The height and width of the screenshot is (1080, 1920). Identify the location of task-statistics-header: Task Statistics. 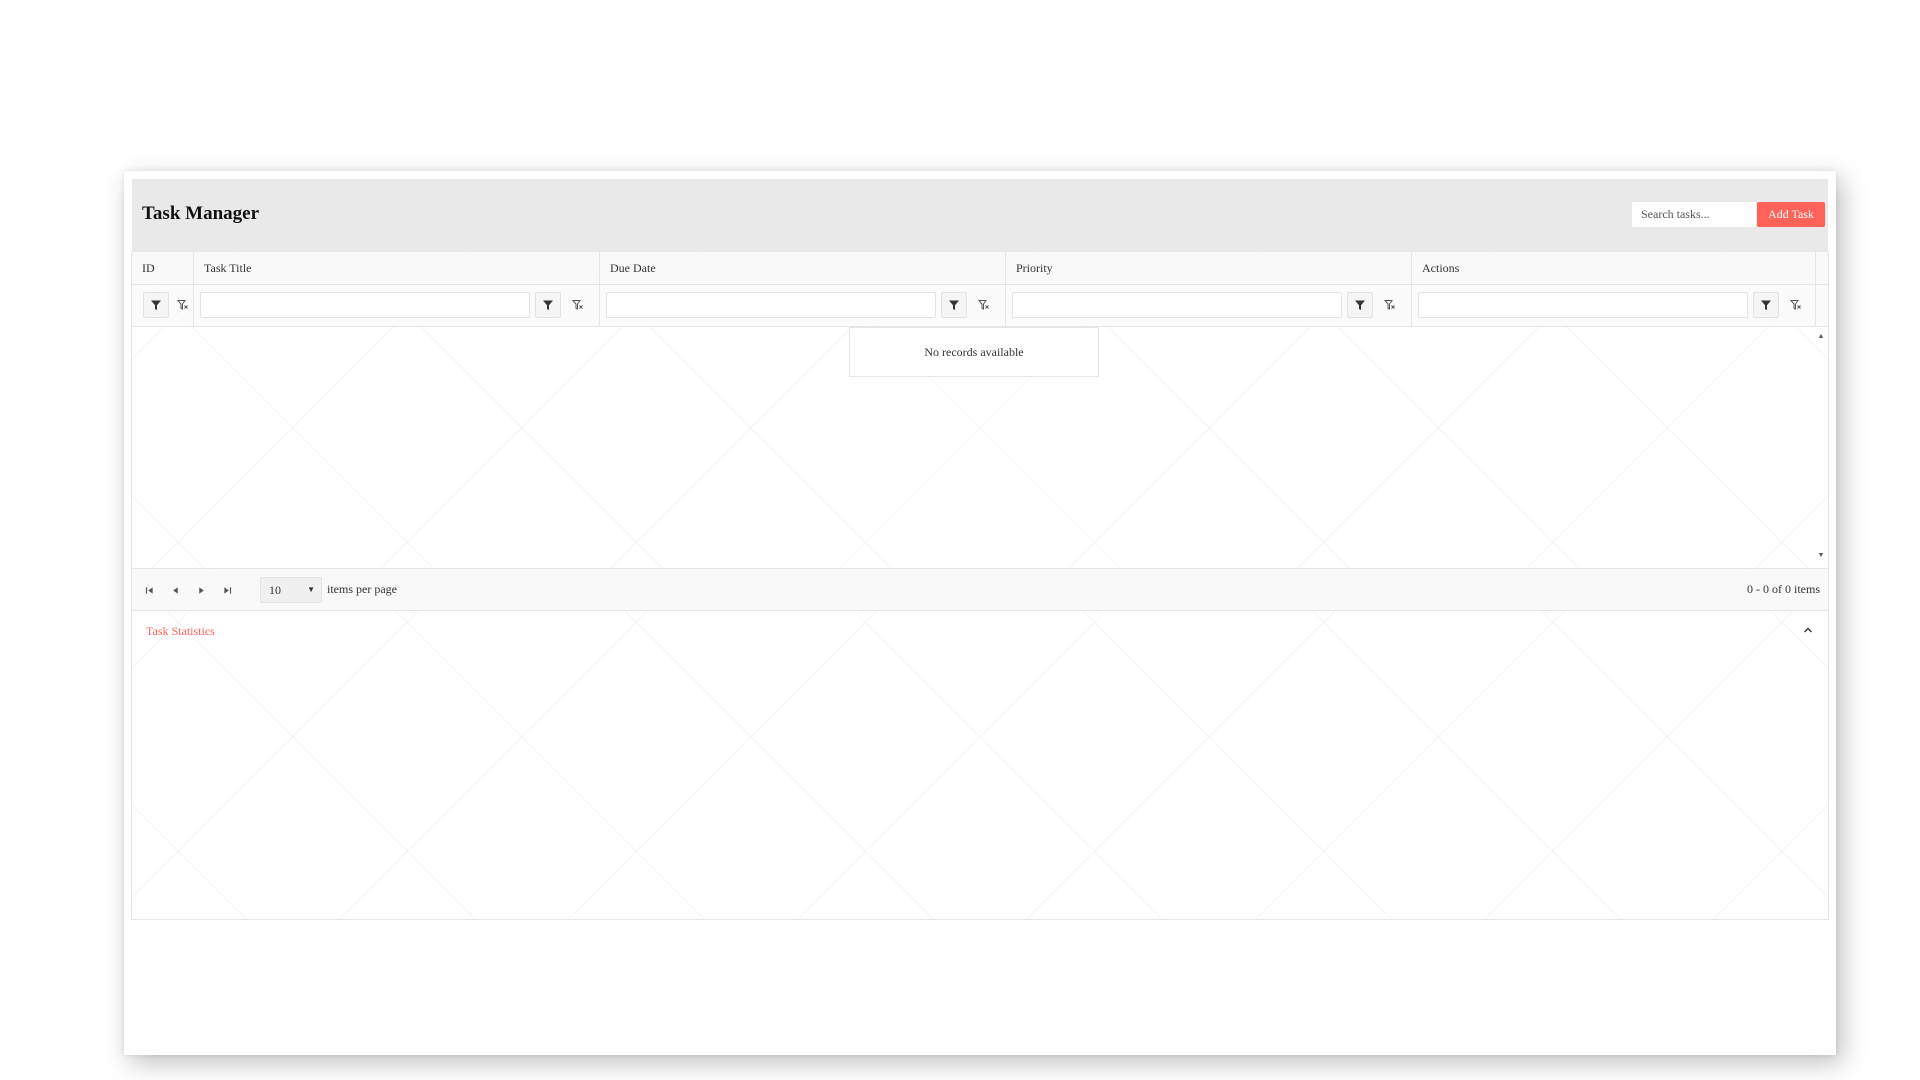
(980, 631).